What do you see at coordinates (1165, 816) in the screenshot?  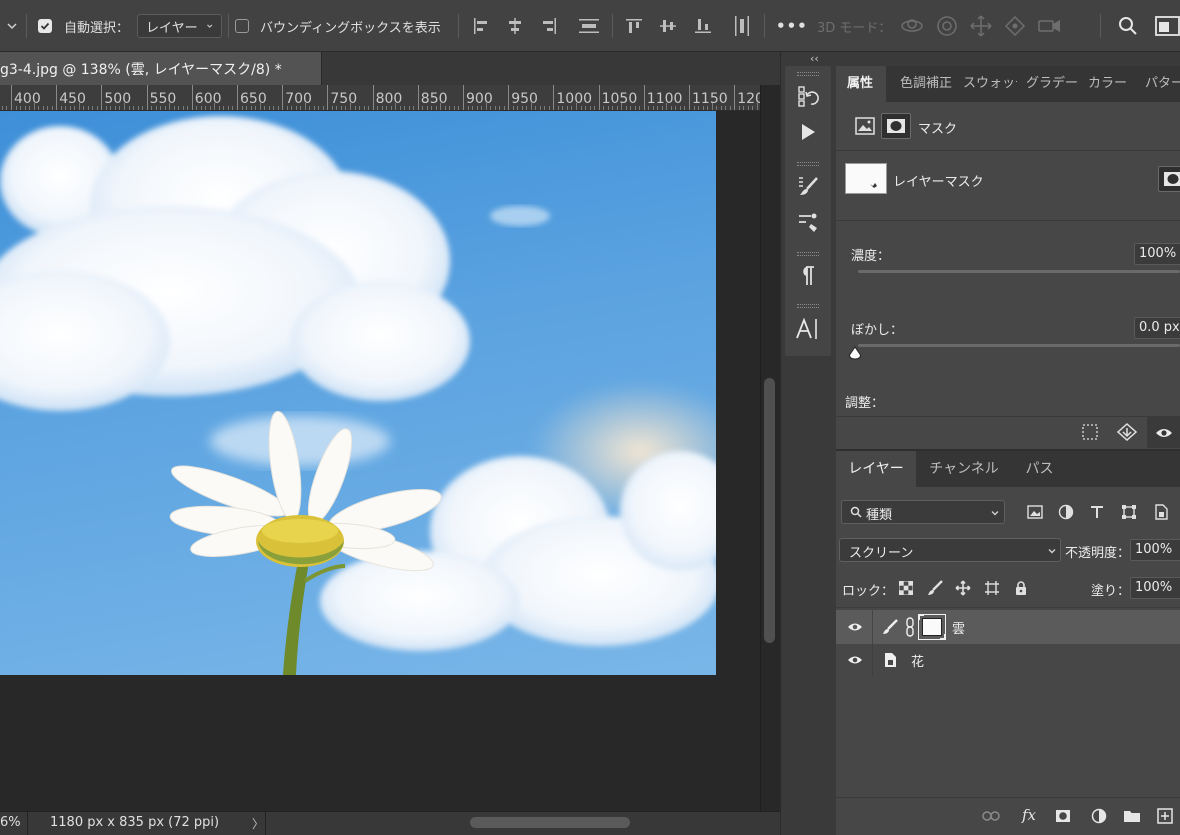 I see `new-layer-icon` at bounding box center [1165, 816].